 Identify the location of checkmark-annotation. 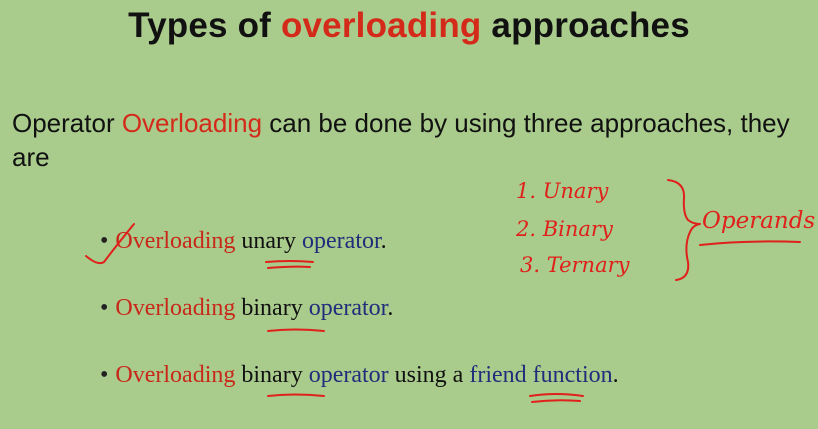
(110, 244).